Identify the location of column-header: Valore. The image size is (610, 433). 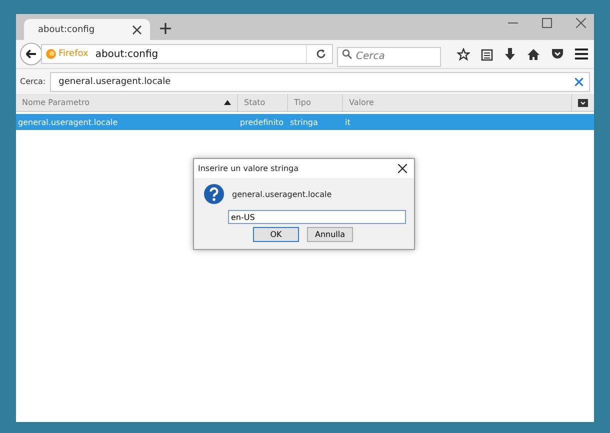
(457, 102).